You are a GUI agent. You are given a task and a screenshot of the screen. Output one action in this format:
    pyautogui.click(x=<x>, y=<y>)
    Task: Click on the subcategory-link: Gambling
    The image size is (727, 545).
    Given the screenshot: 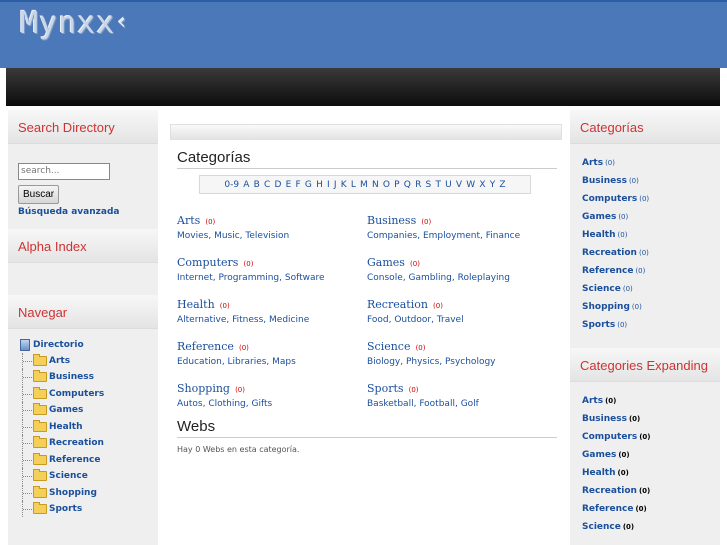 What is the action you would take?
    pyautogui.click(x=429, y=278)
    